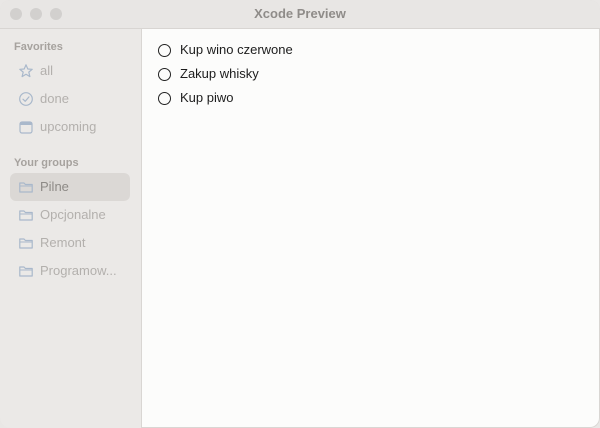  What do you see at coordinates (46, 163) in the screenshot?
I see `groups-section-title: Your groups` at bounding box center [46, 163].